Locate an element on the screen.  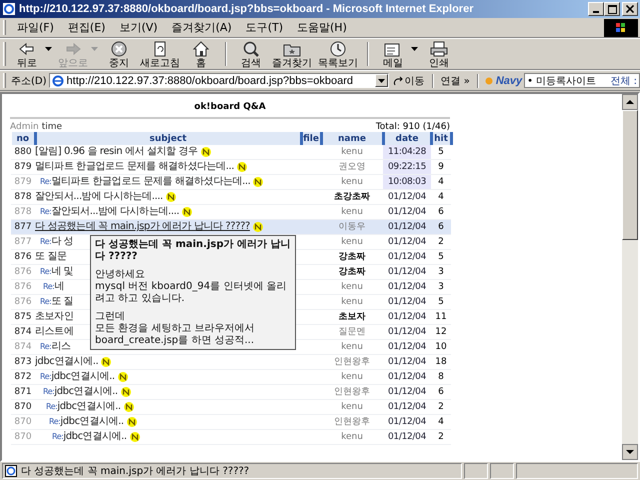
dropdown-button is located at coordinates (381, 80).